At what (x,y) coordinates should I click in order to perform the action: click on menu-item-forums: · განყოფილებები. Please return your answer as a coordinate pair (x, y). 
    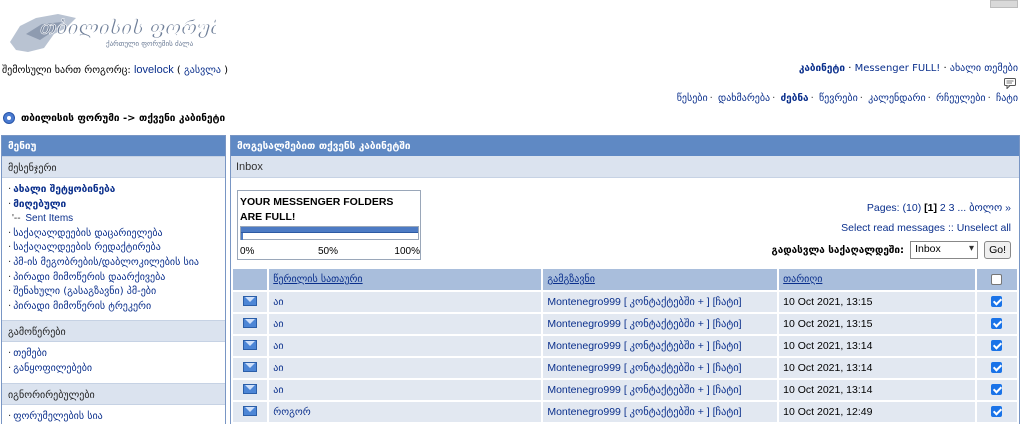
    Looking at the image, I should click on (113, 369).